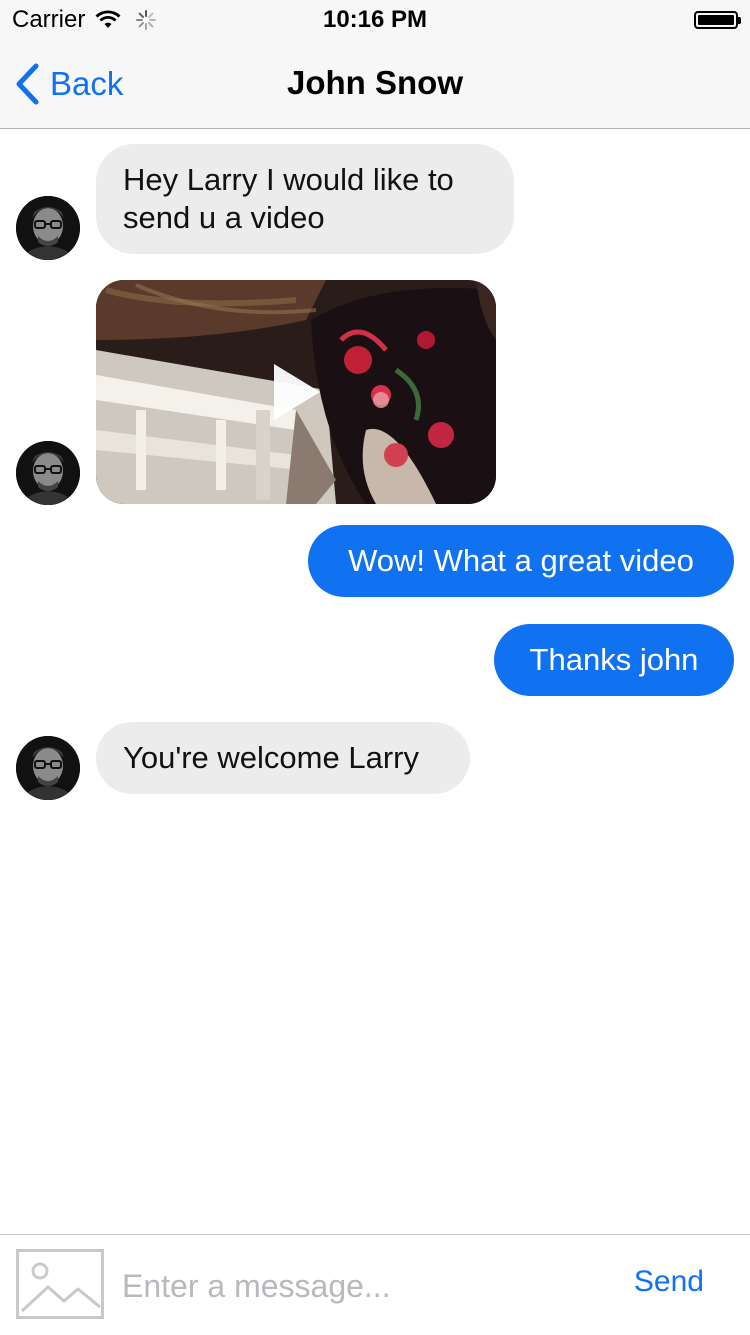 The height and width of the screenshot is (1335, 750). Describe the element at coordinates (288, 198) in the screenshot. I see `message-text: Hey Larry I would like to send u a video` at that location.